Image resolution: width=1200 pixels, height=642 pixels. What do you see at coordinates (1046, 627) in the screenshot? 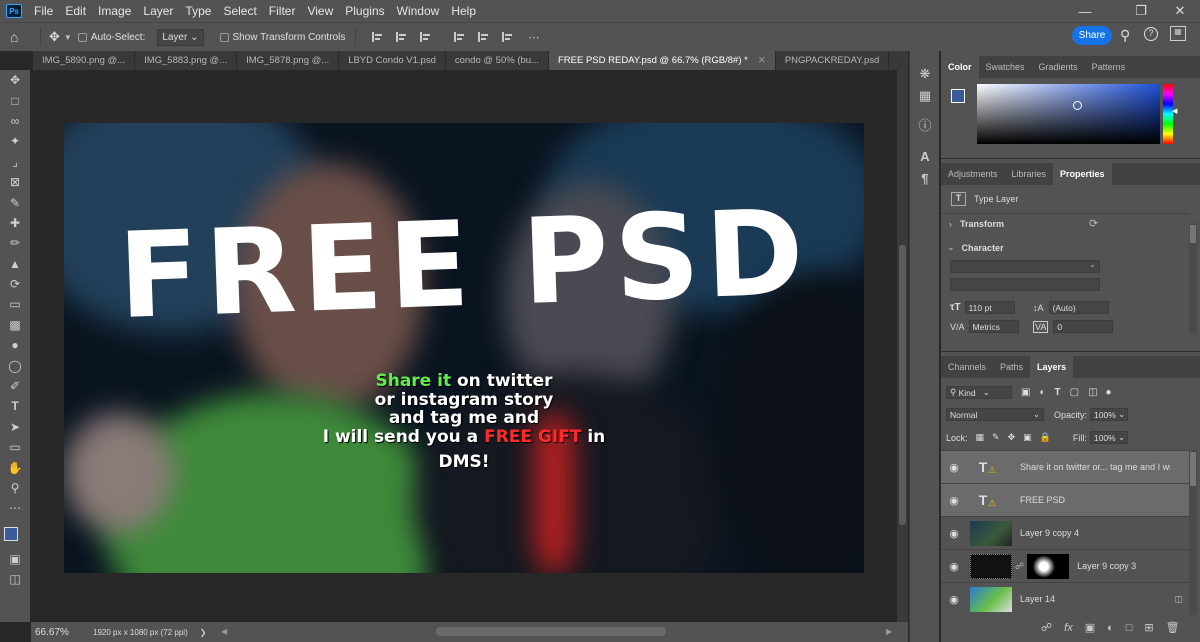
I see `link-layers-icon: ☍` at bounding box center [1046, 627].